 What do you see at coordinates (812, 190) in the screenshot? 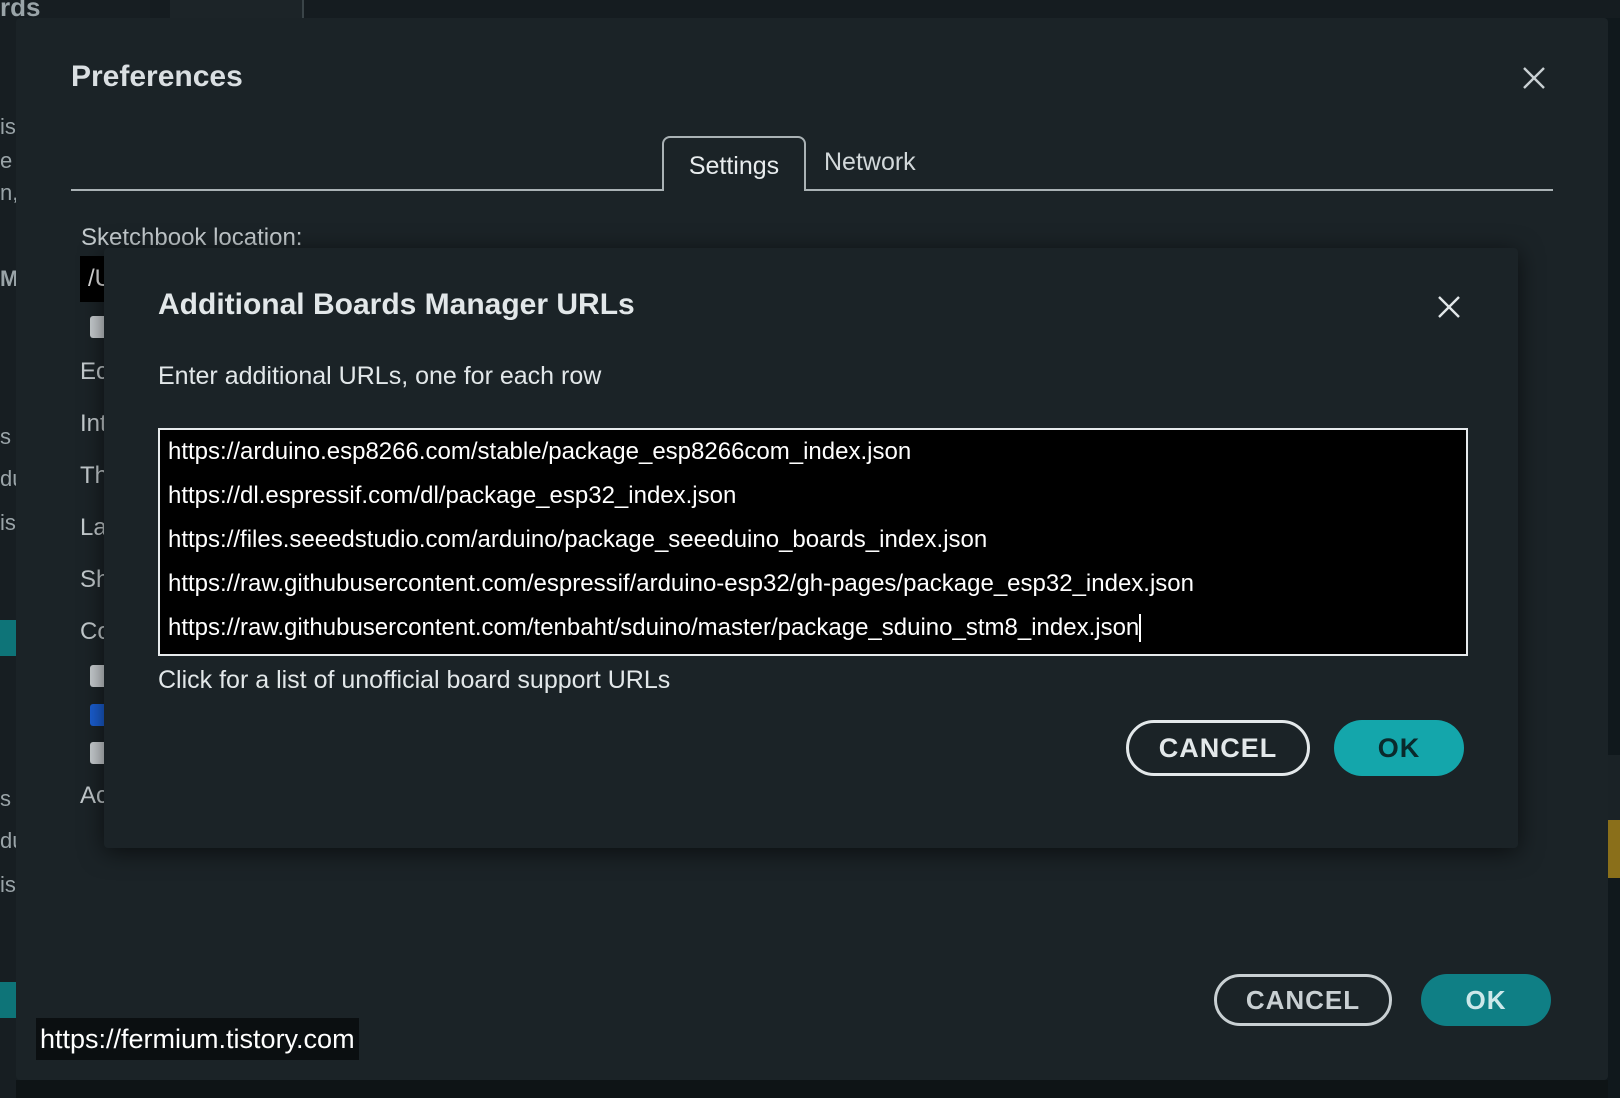
I see `tabs-divider` at bounding box center [812, 190].